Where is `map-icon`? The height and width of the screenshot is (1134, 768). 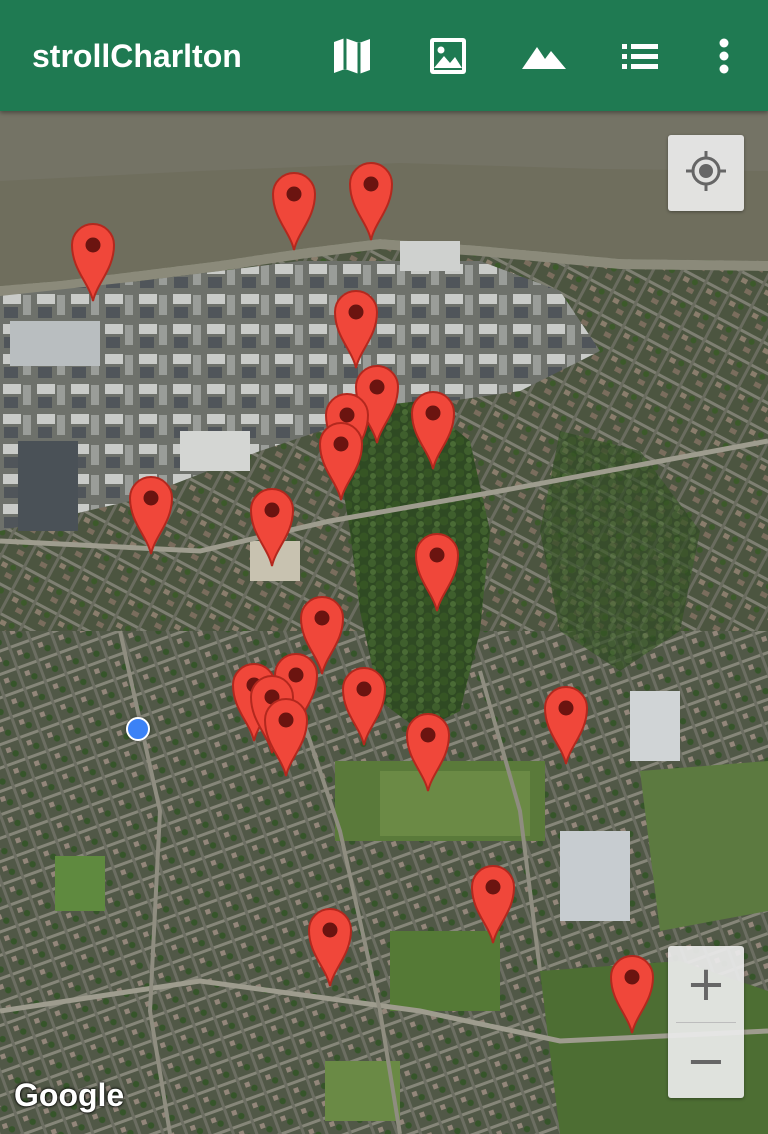 map-icon is located at coordinates (352, 56).